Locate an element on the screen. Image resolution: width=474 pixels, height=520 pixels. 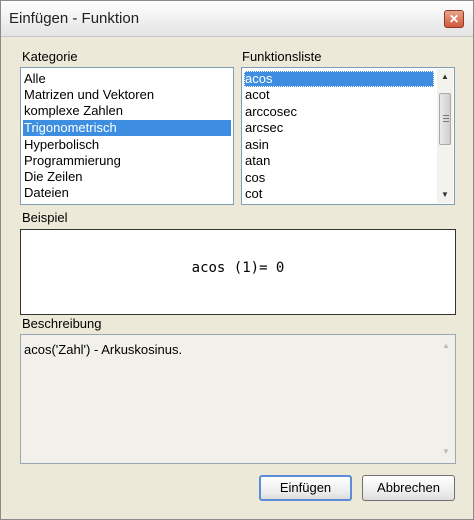
window-title: Einfügen - Funktion is located at coordinates (74, 18).